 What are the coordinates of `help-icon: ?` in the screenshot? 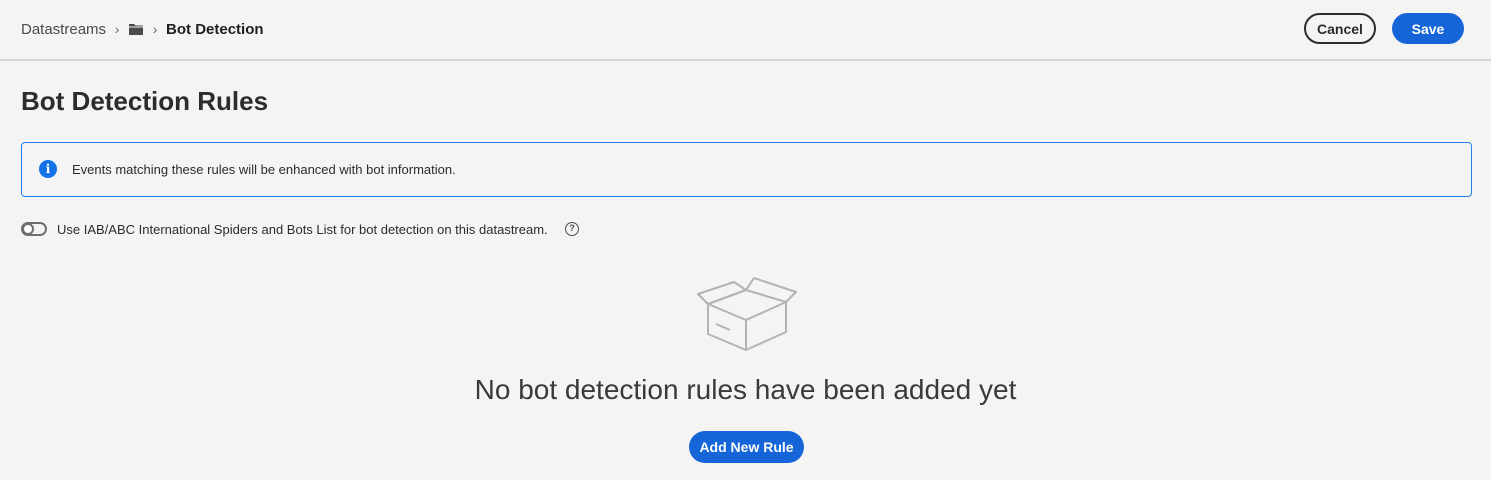 It's located at (572, 229).